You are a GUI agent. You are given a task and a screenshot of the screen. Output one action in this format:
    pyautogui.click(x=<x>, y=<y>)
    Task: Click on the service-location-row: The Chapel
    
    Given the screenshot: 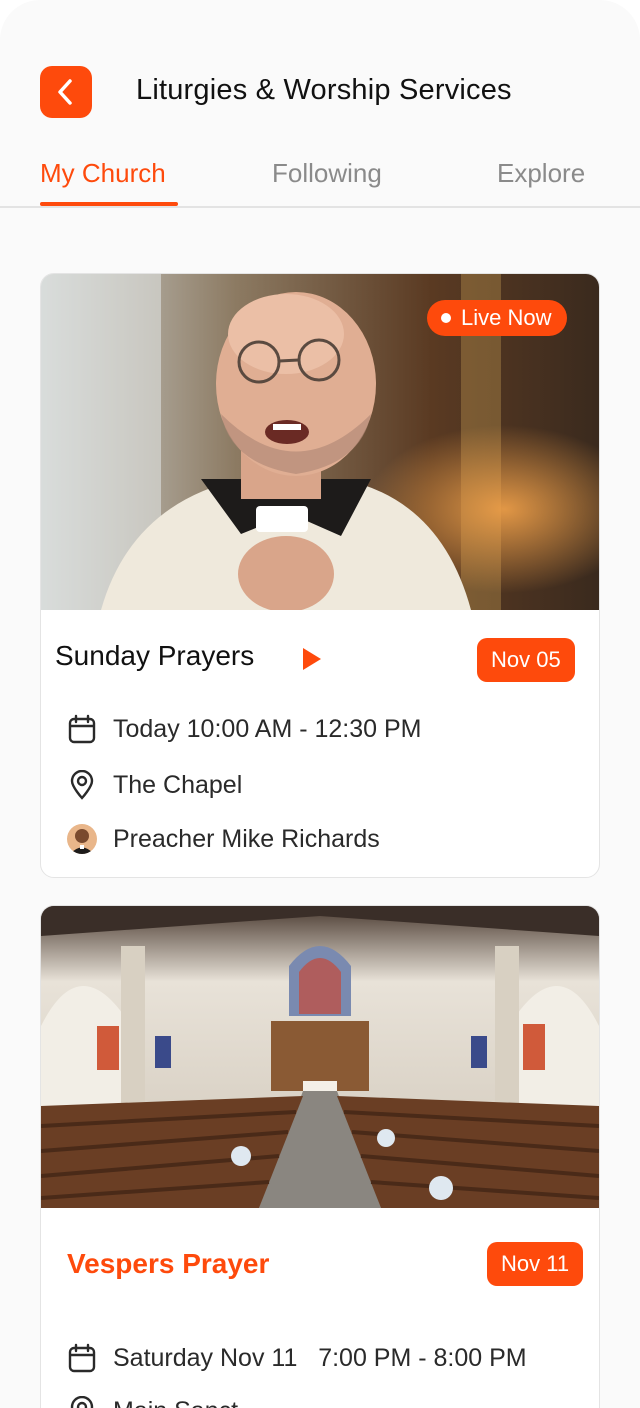 What is the action you would take?
    pyautogui.click(x=154, y=785)
    